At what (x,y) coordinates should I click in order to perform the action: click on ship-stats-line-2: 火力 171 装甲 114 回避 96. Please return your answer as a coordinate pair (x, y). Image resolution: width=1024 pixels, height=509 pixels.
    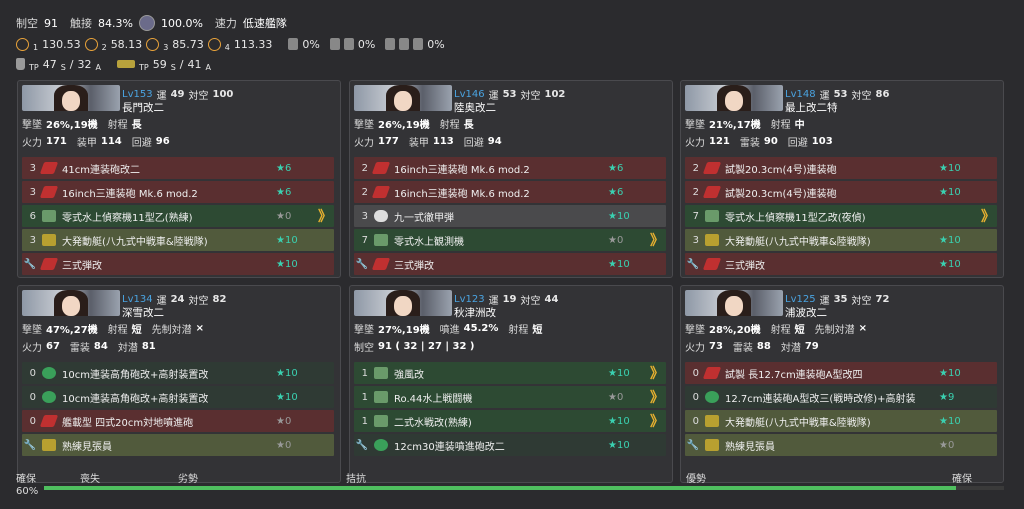
    Looking at the image, I should click on (99, 141).